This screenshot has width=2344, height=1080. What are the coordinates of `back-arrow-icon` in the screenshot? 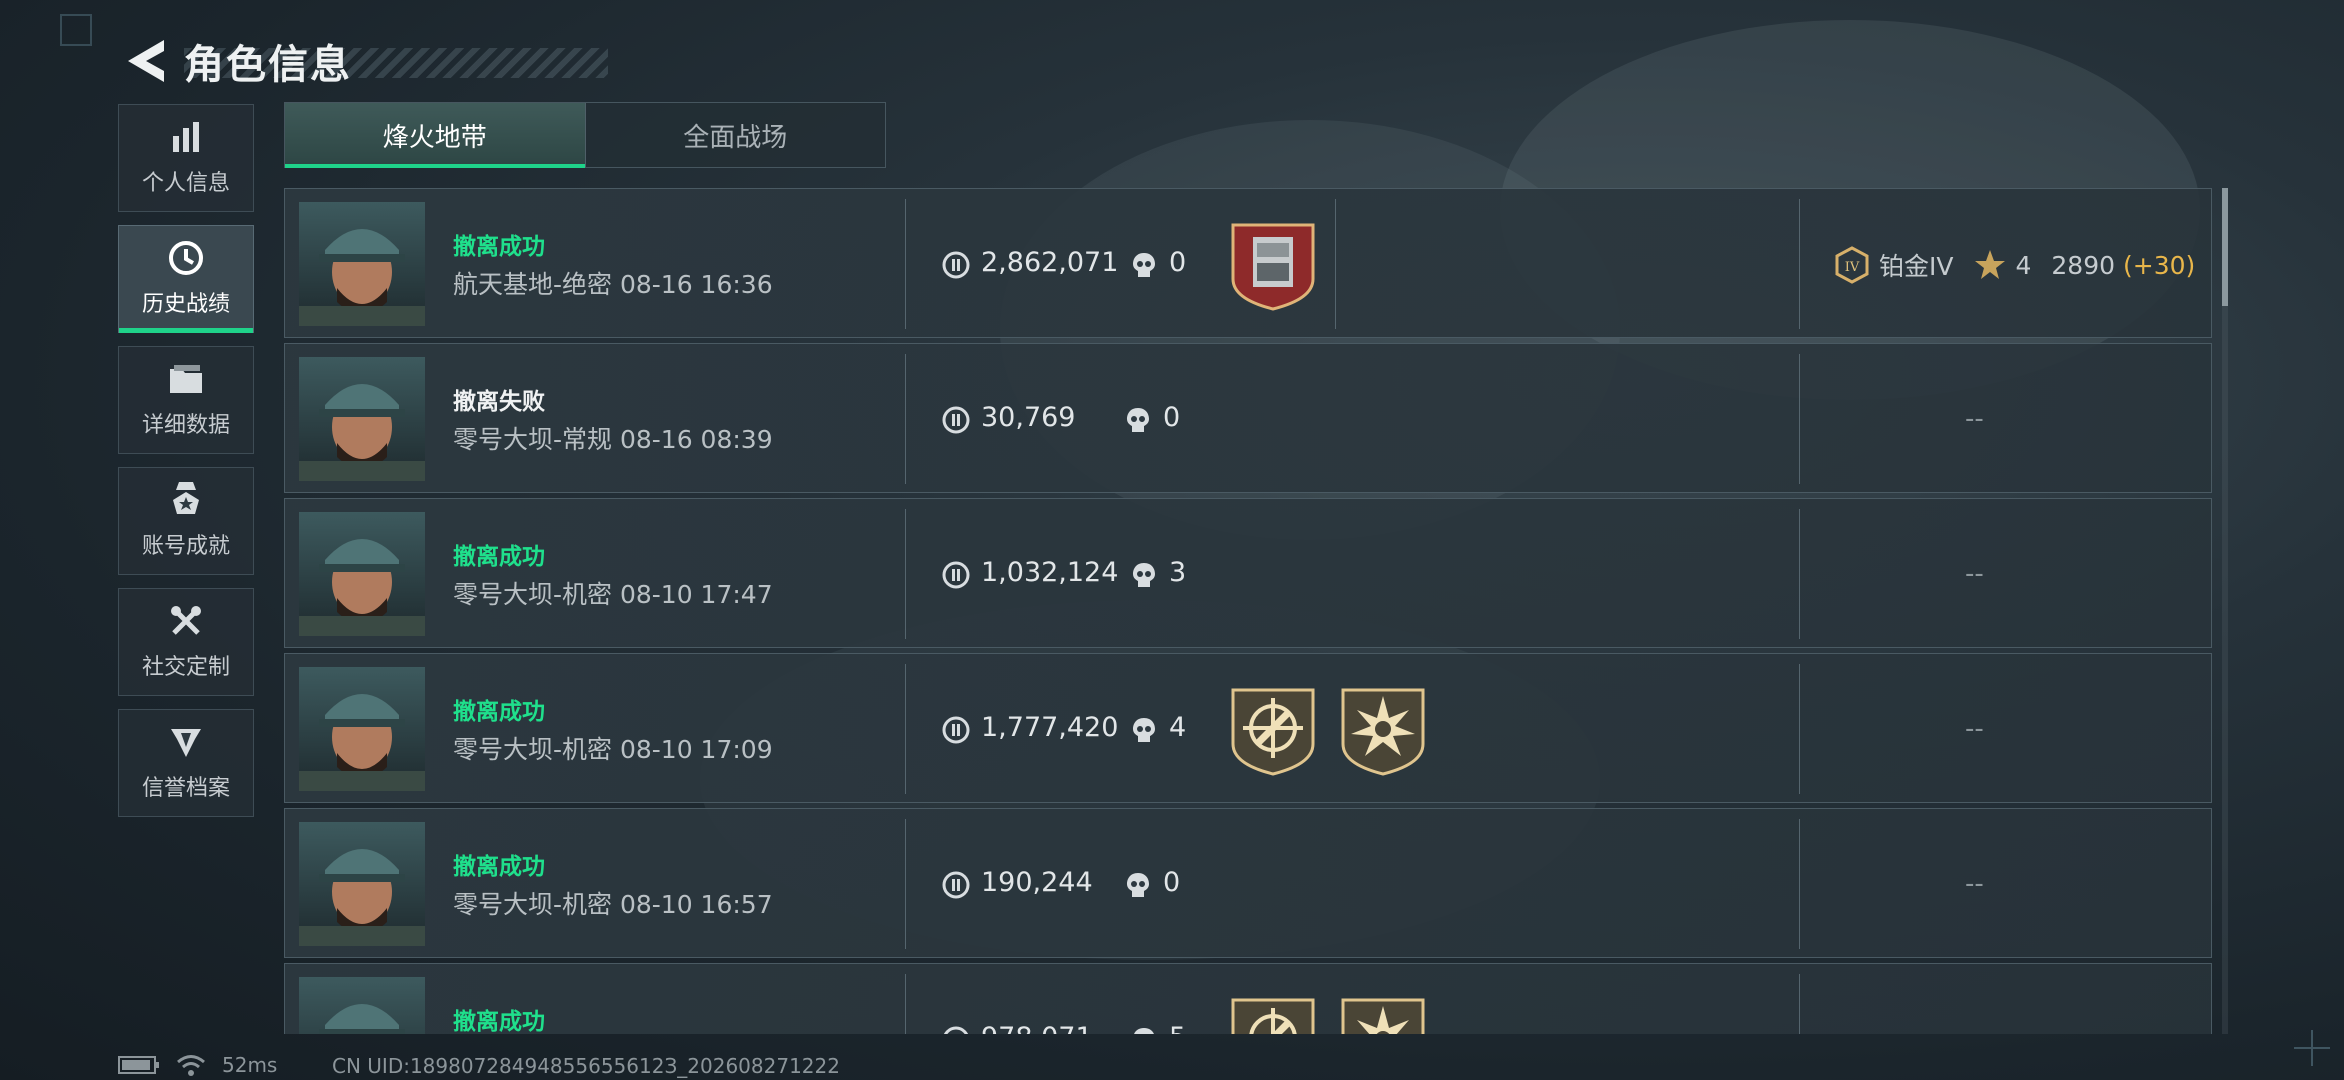 It's located at (146, 61).